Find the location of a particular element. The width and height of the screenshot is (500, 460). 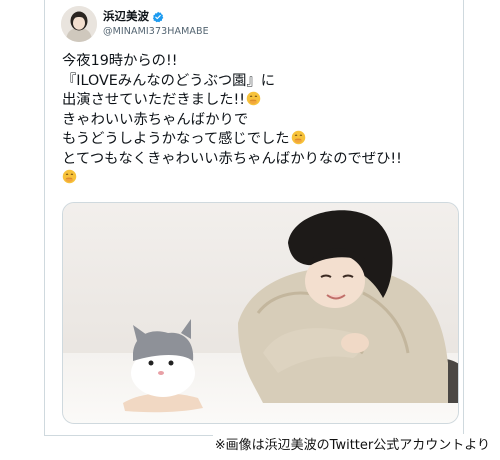

user-handle: @MINAMI373HAMABE is located at coordinates (156, 31).